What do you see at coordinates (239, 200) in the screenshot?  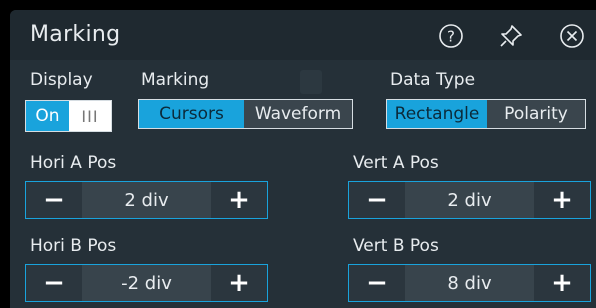 I see `hori-a-increment-button: +` at bounding box center [239, 200].